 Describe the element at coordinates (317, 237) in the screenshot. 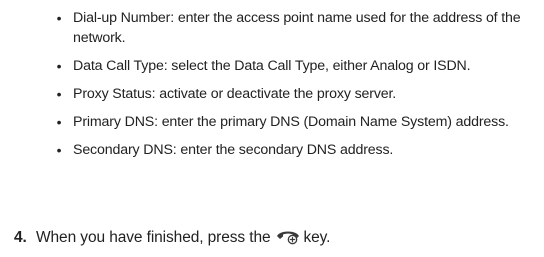

I see `step-text-end: key.` at that location.